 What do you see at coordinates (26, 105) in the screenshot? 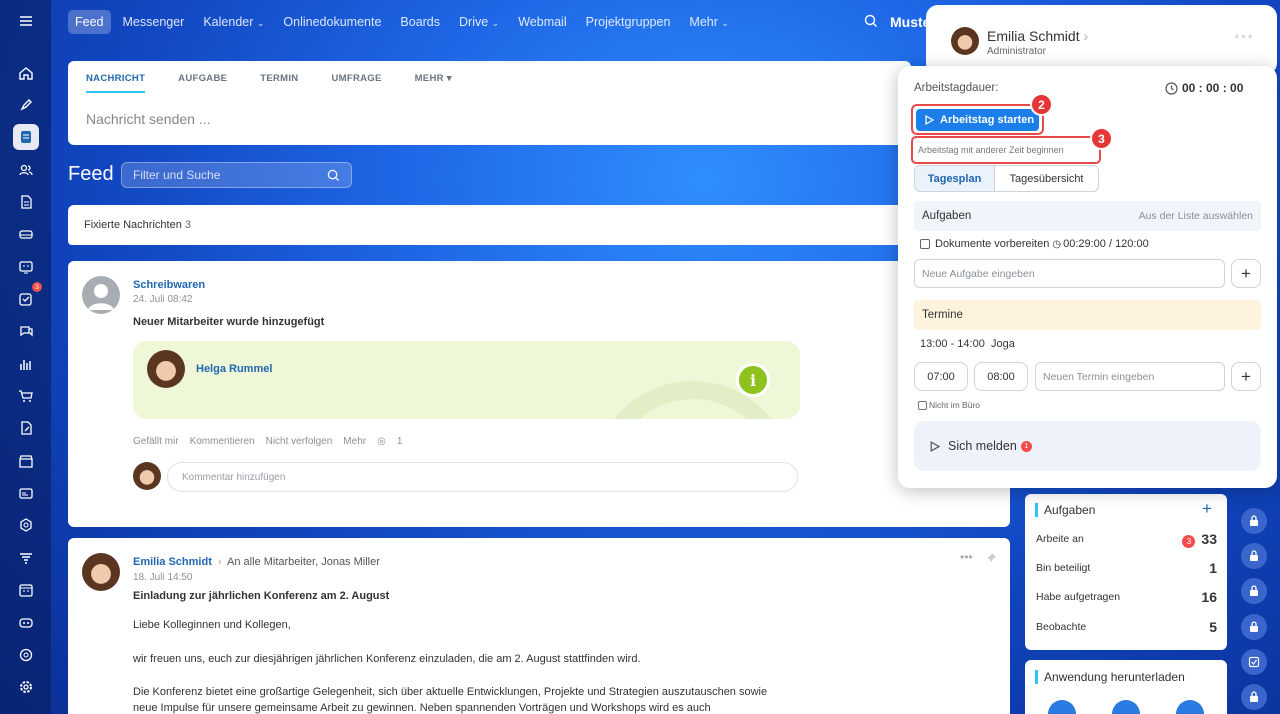
I see `rocket-icon` at bounding box center [26, 105].